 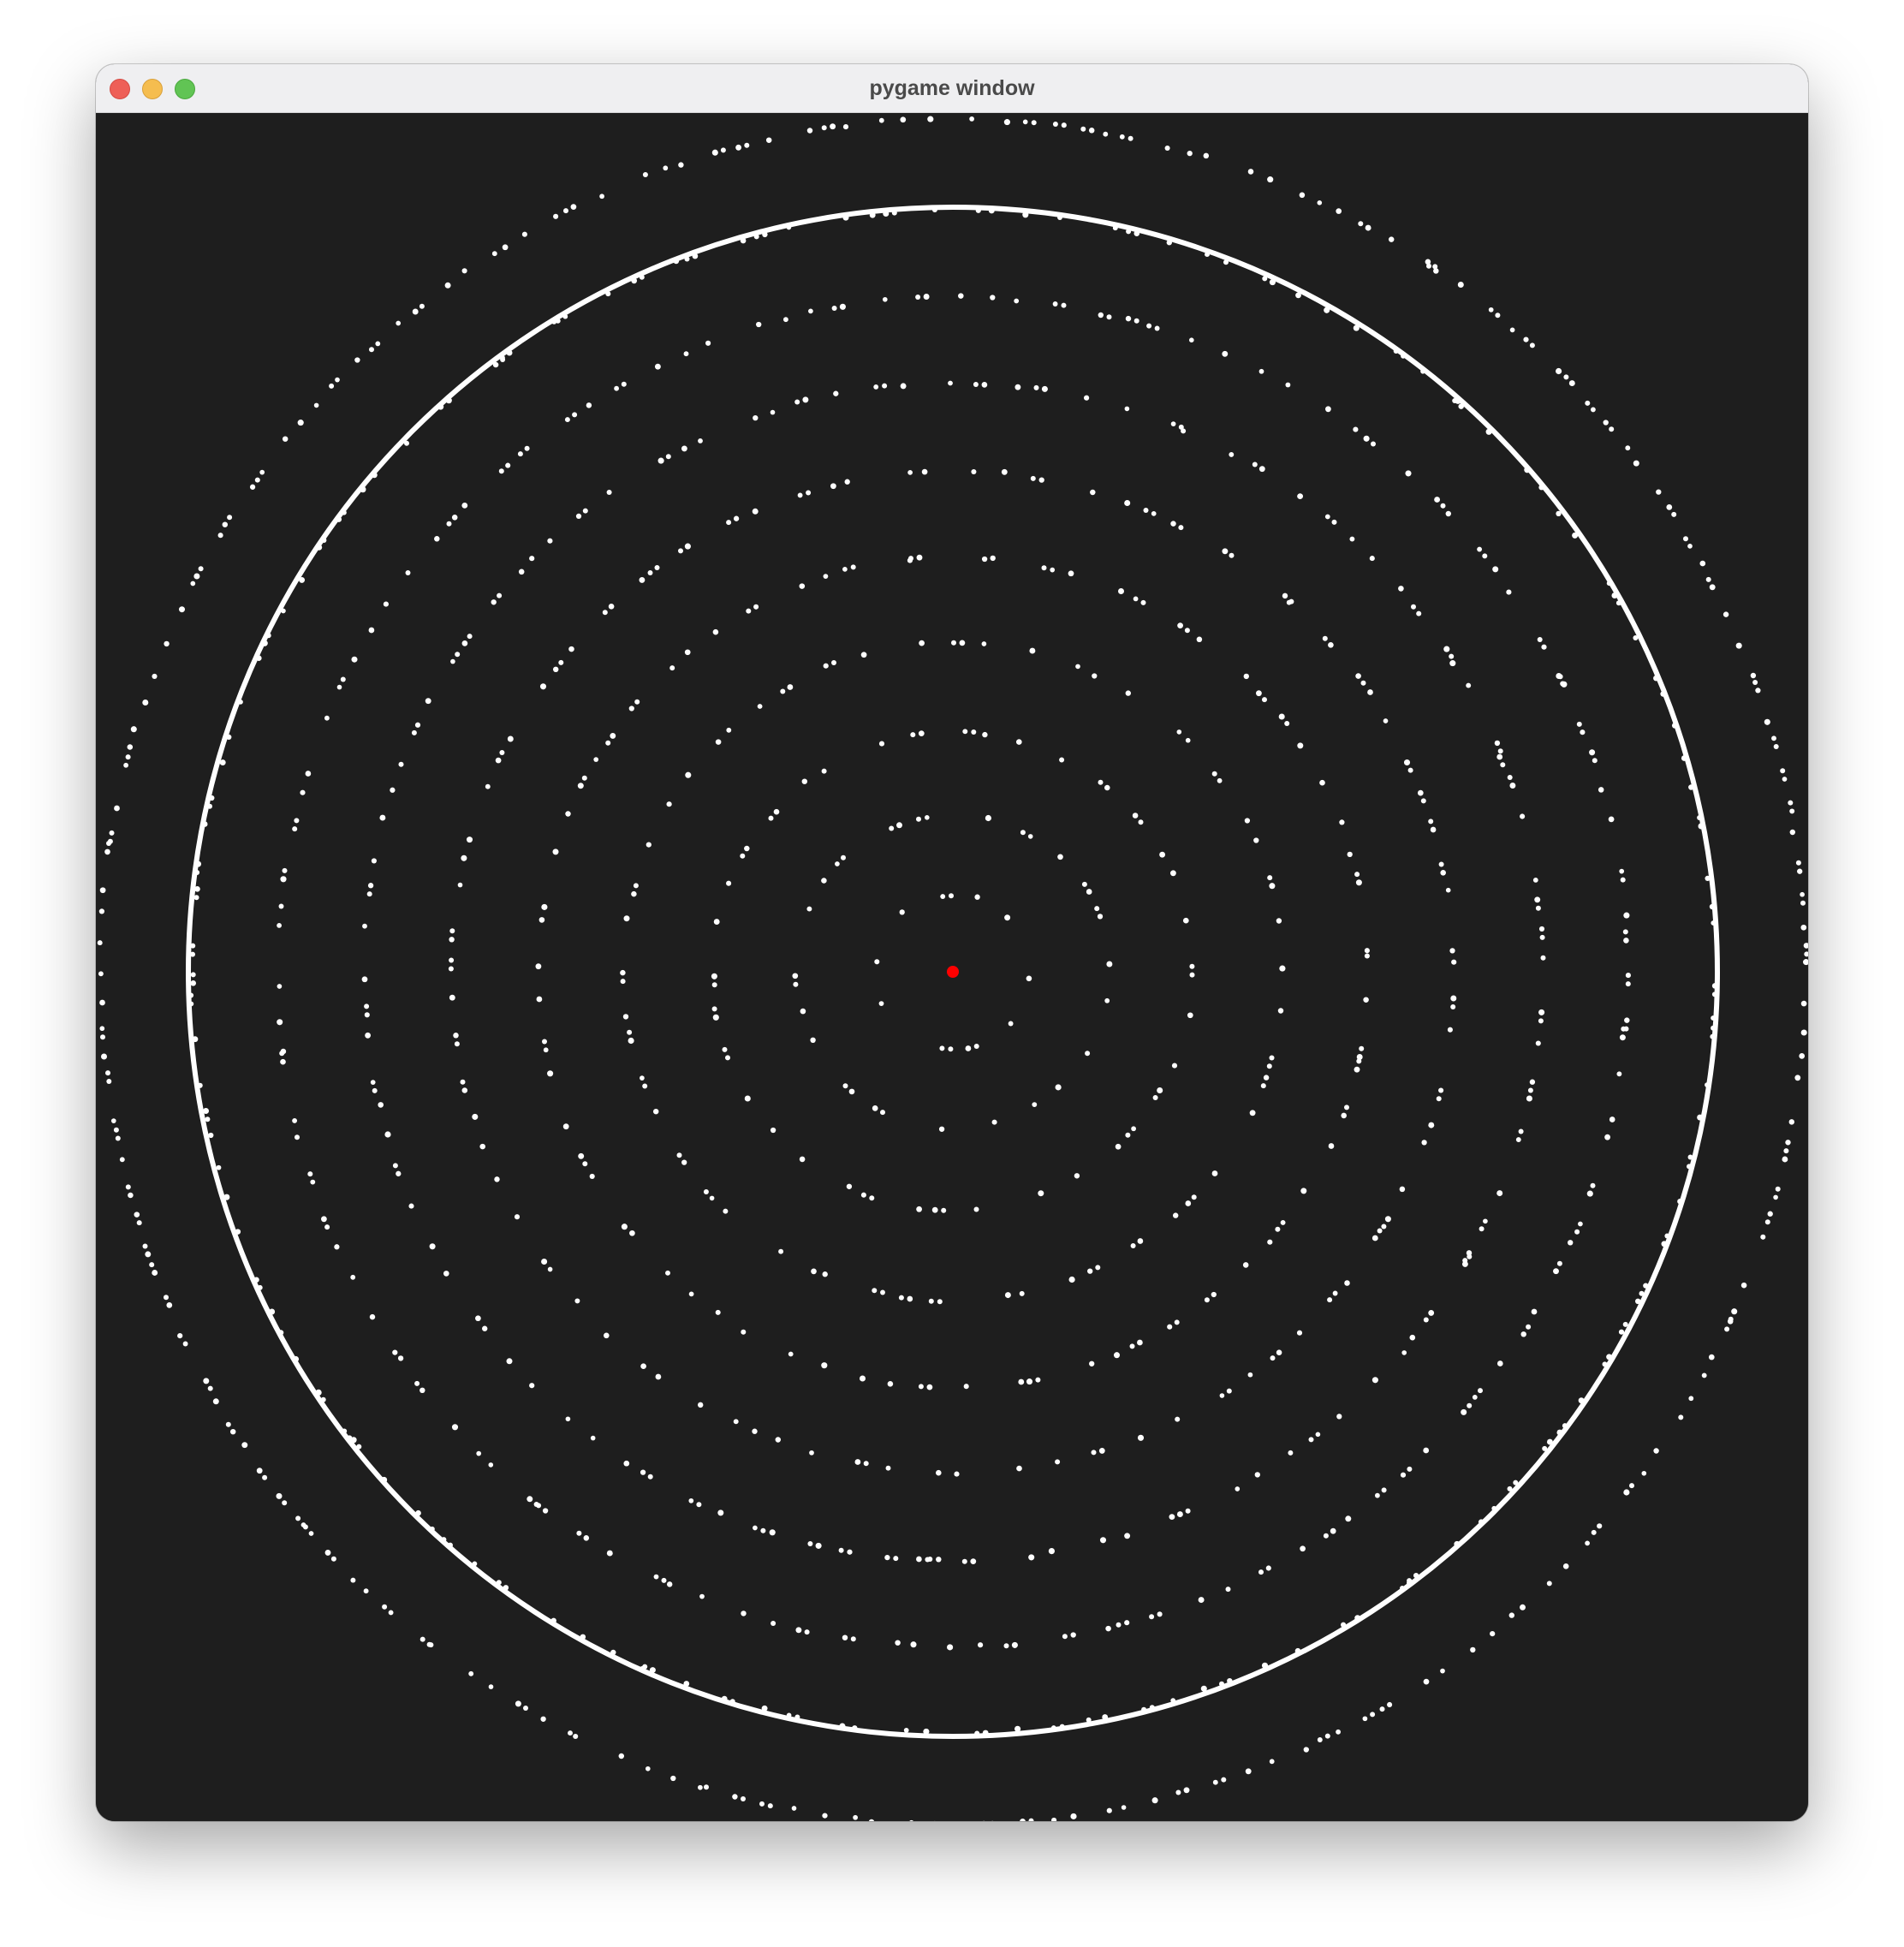 What do you see at coordinates (952, 88) in the screenshot?
I see `title-bar: pygame window` at bounding box center [952, 88].